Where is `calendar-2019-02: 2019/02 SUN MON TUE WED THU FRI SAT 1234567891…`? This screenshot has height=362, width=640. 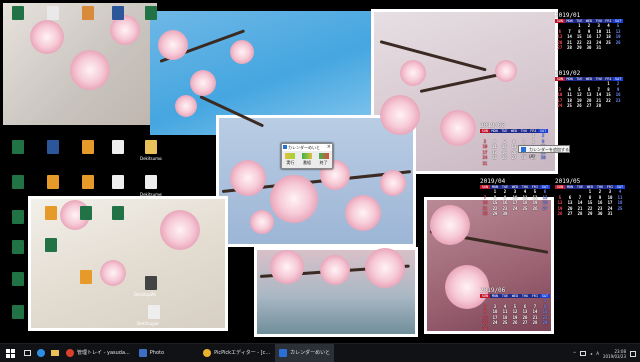 calendar-2019-02: 2019/02 SUN MON TUE WED THU FRI SAT 1234567891… is located at coordinates (589, 89).